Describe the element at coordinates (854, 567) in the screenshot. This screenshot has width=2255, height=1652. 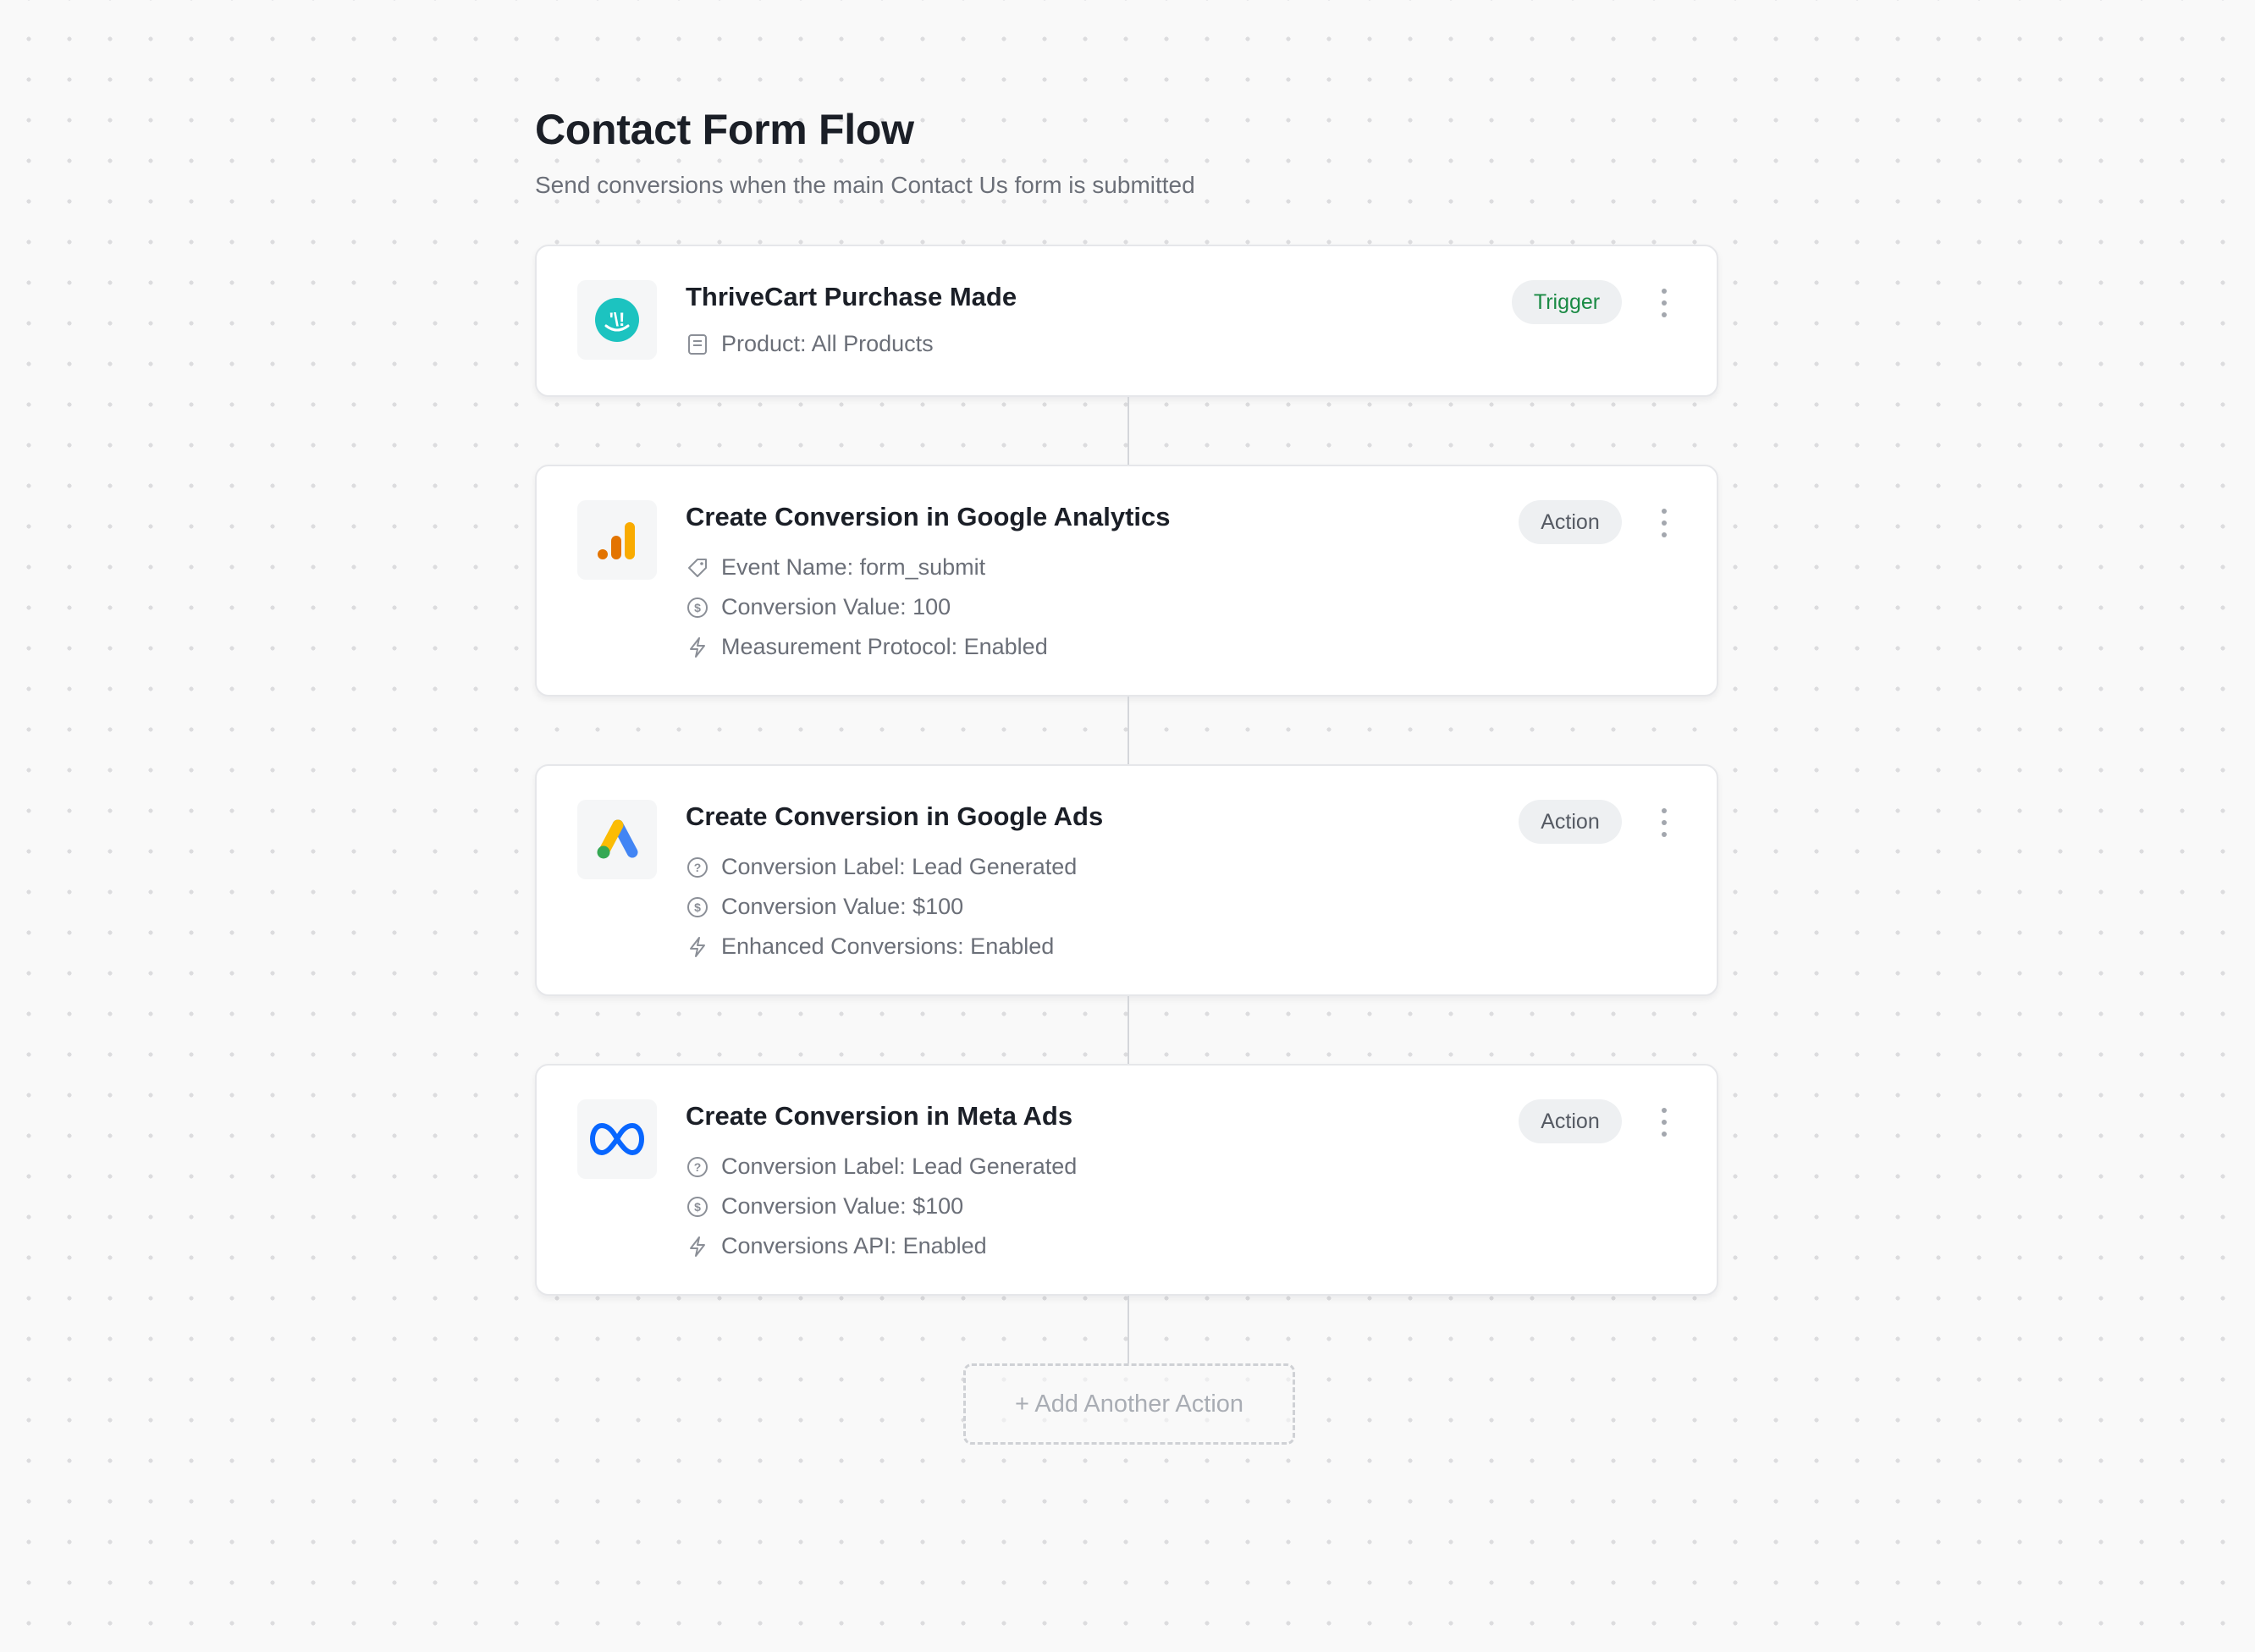
I see `property-text: Event Name: form_submit` at that location.